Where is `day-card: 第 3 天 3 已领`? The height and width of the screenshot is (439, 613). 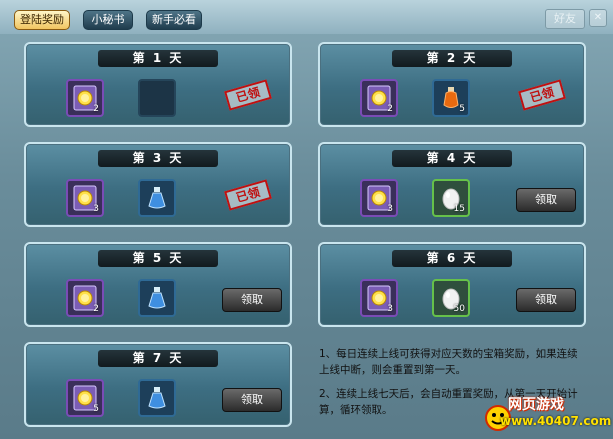
day-card: 第 3 天 3 已领 is located at coordinates (158, 184).